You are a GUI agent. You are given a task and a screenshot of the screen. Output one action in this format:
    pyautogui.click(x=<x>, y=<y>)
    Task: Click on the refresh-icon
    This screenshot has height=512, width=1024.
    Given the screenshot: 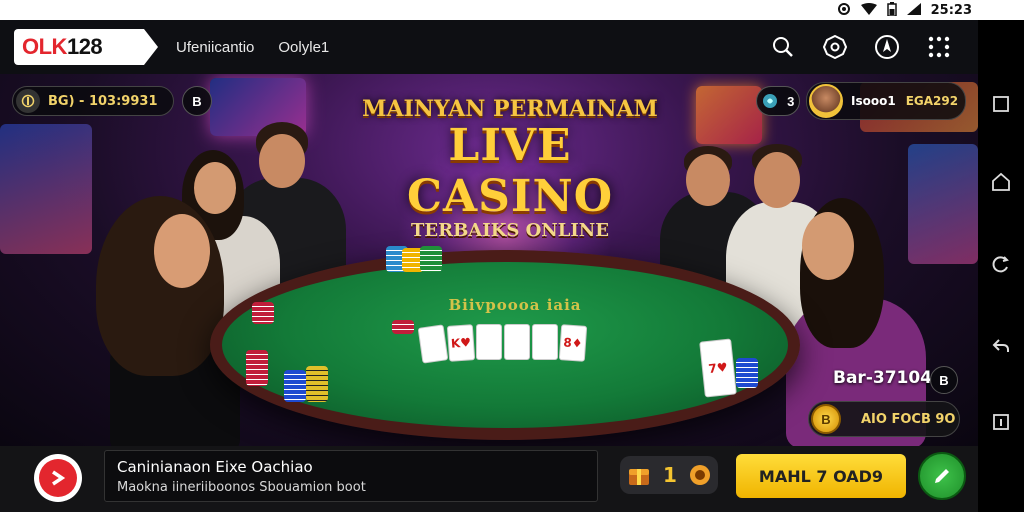 What is the action you would take?
    pyautogui.click(x=1000, y=264)
    